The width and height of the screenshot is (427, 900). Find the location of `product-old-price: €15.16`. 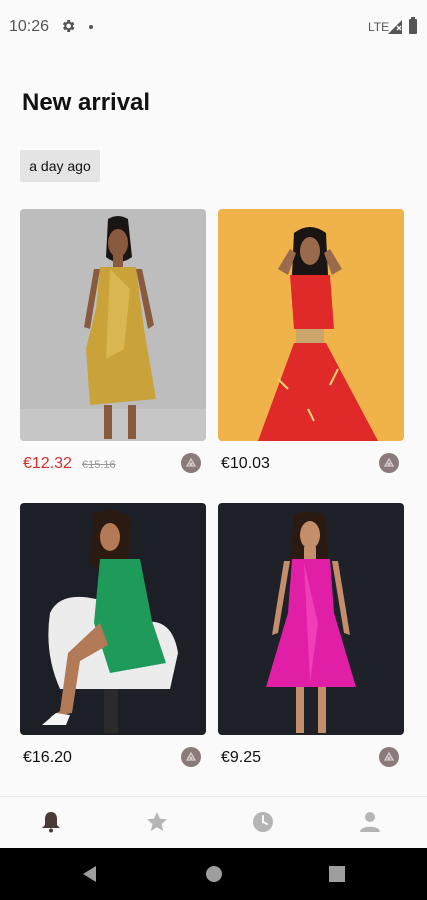

product-old-price: €15.16 is located at coordinates (99, 465).